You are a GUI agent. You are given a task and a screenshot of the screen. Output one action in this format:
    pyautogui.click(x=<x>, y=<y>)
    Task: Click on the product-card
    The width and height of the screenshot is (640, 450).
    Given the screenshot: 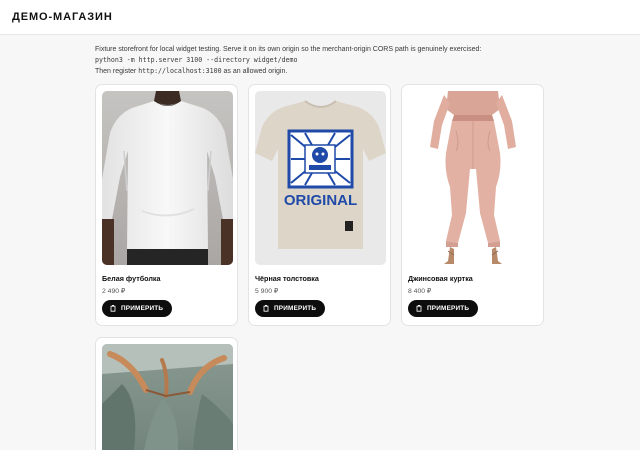 What is the action you would take?
    pyautogui.click(x=166, y=393)
    